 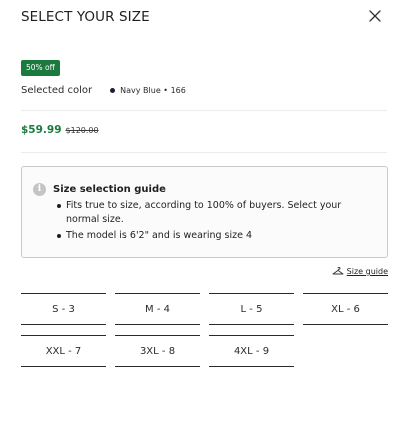 I want to click on color-swatch, so click(x=113, y=90).